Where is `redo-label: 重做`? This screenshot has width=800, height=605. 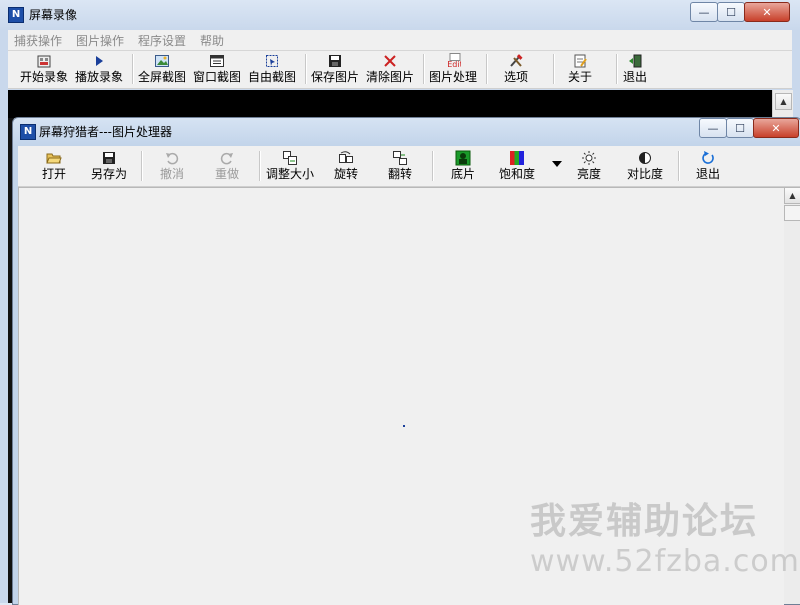
redo-label: 重做 is located at coordinates (227, 174).